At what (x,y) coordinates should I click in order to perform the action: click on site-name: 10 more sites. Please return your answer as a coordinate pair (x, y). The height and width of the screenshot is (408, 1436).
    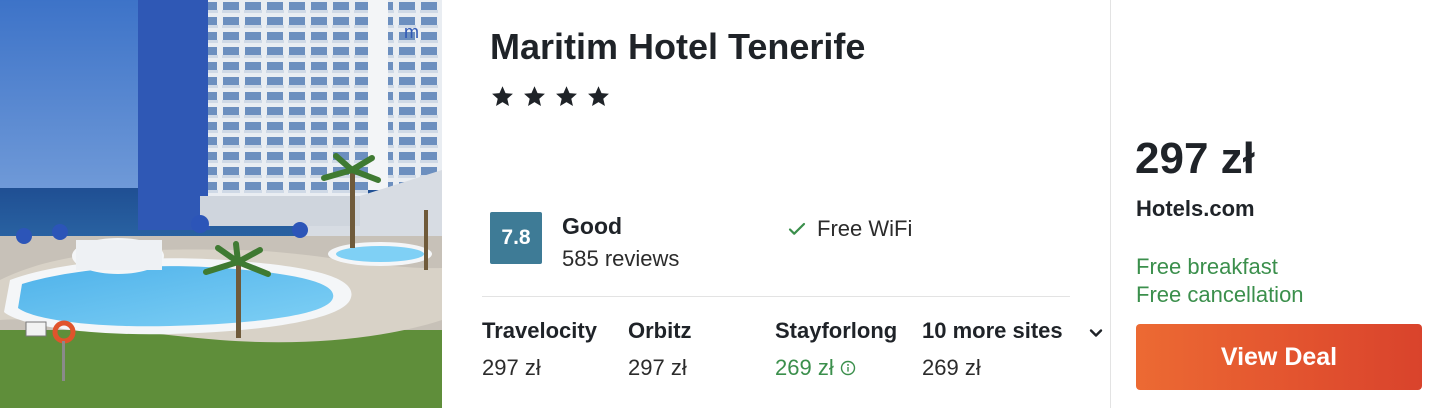
    Looking at the image, I should click on (992, 330).